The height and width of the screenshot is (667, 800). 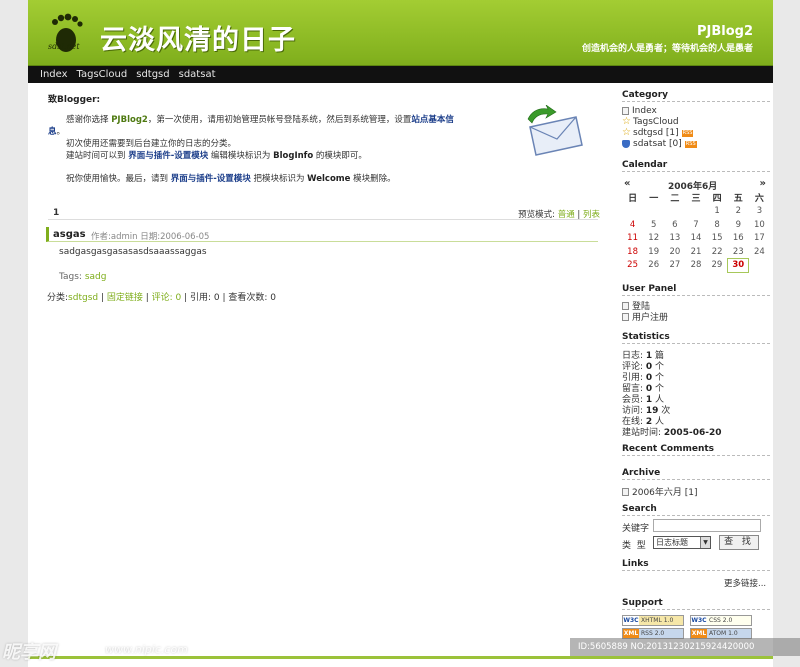 I want to click on search-keyword-label: 关键字, so click(x=636, y=529).